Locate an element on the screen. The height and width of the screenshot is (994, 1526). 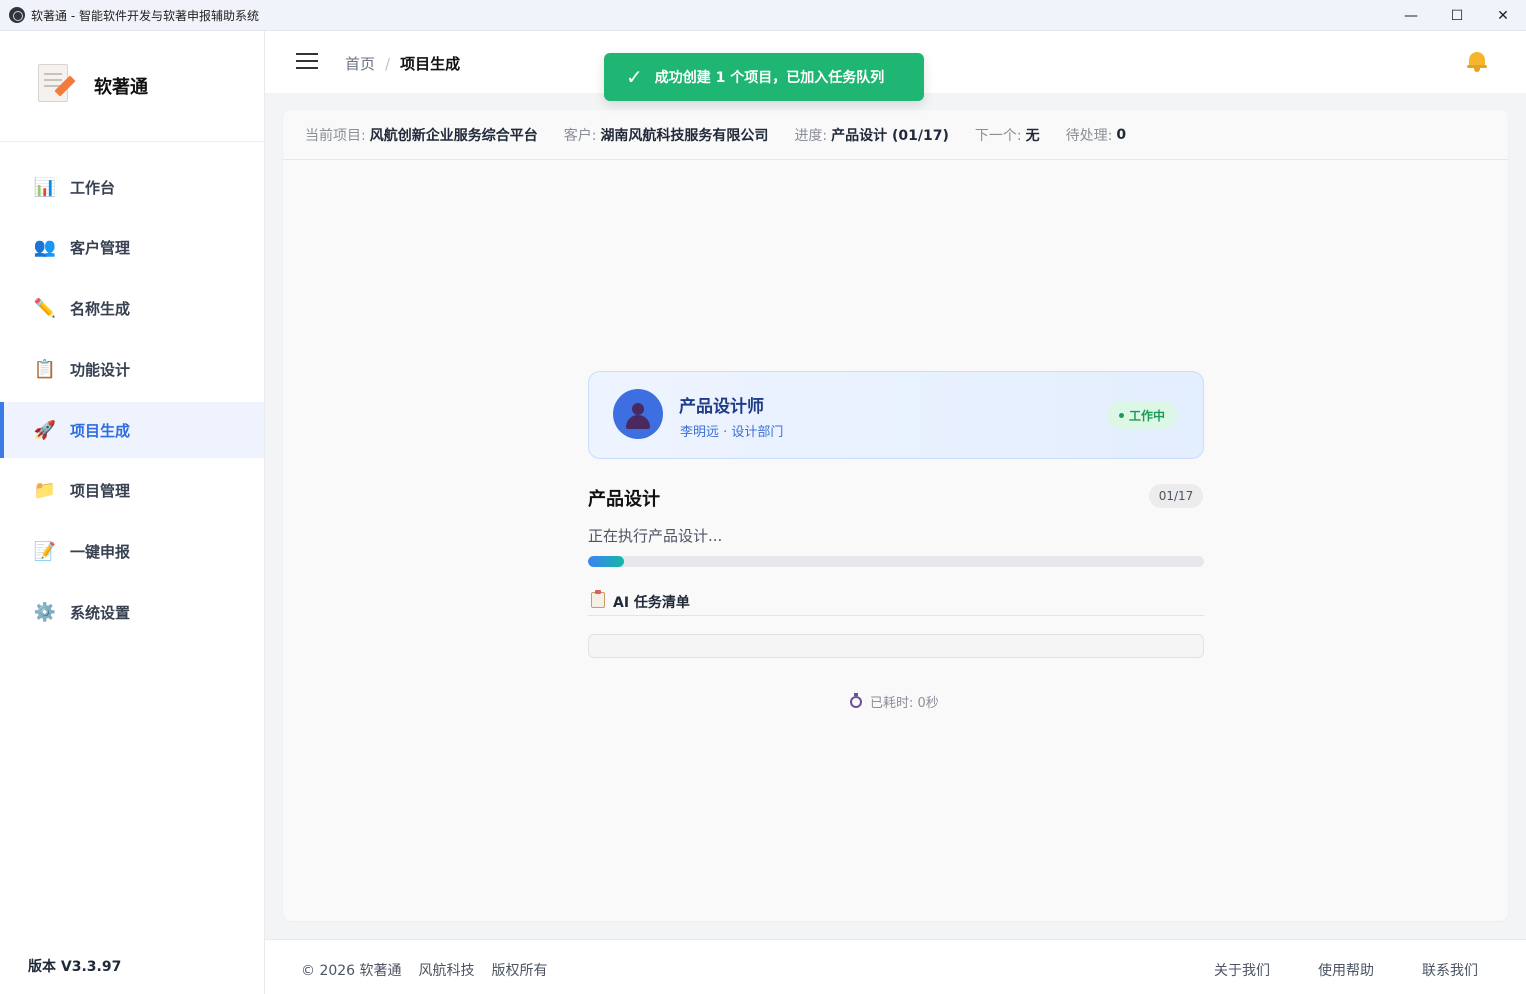
menu-toggle-icon is located at coordinates (307, 61).